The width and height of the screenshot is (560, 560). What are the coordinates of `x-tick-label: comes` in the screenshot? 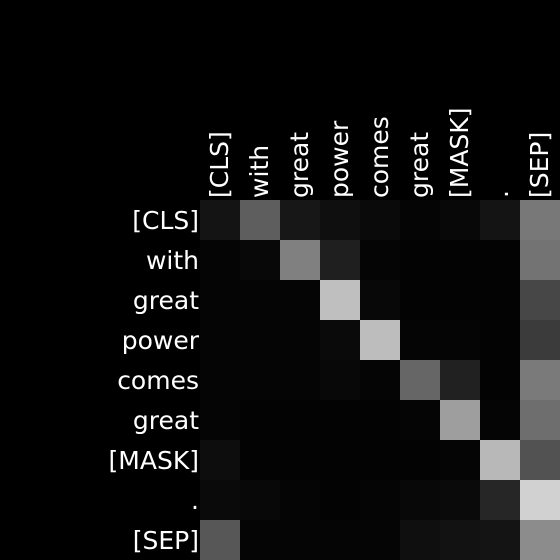 It's located at (379, 157).